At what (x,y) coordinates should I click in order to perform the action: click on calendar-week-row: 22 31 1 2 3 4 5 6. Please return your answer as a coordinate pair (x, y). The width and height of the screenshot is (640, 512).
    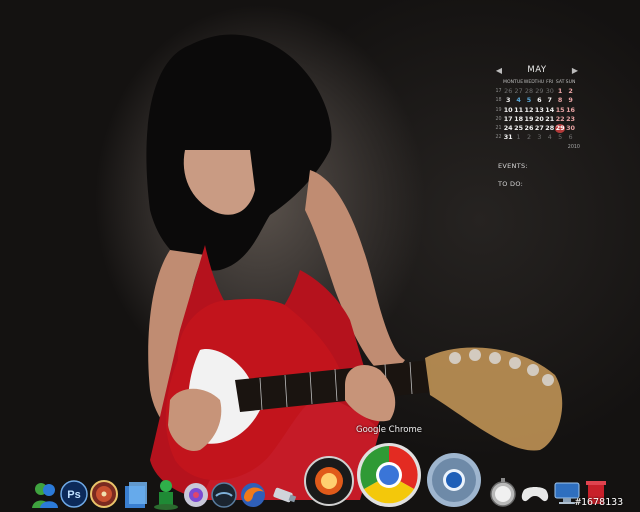
    Looking at the image, I should click on (537, 137).